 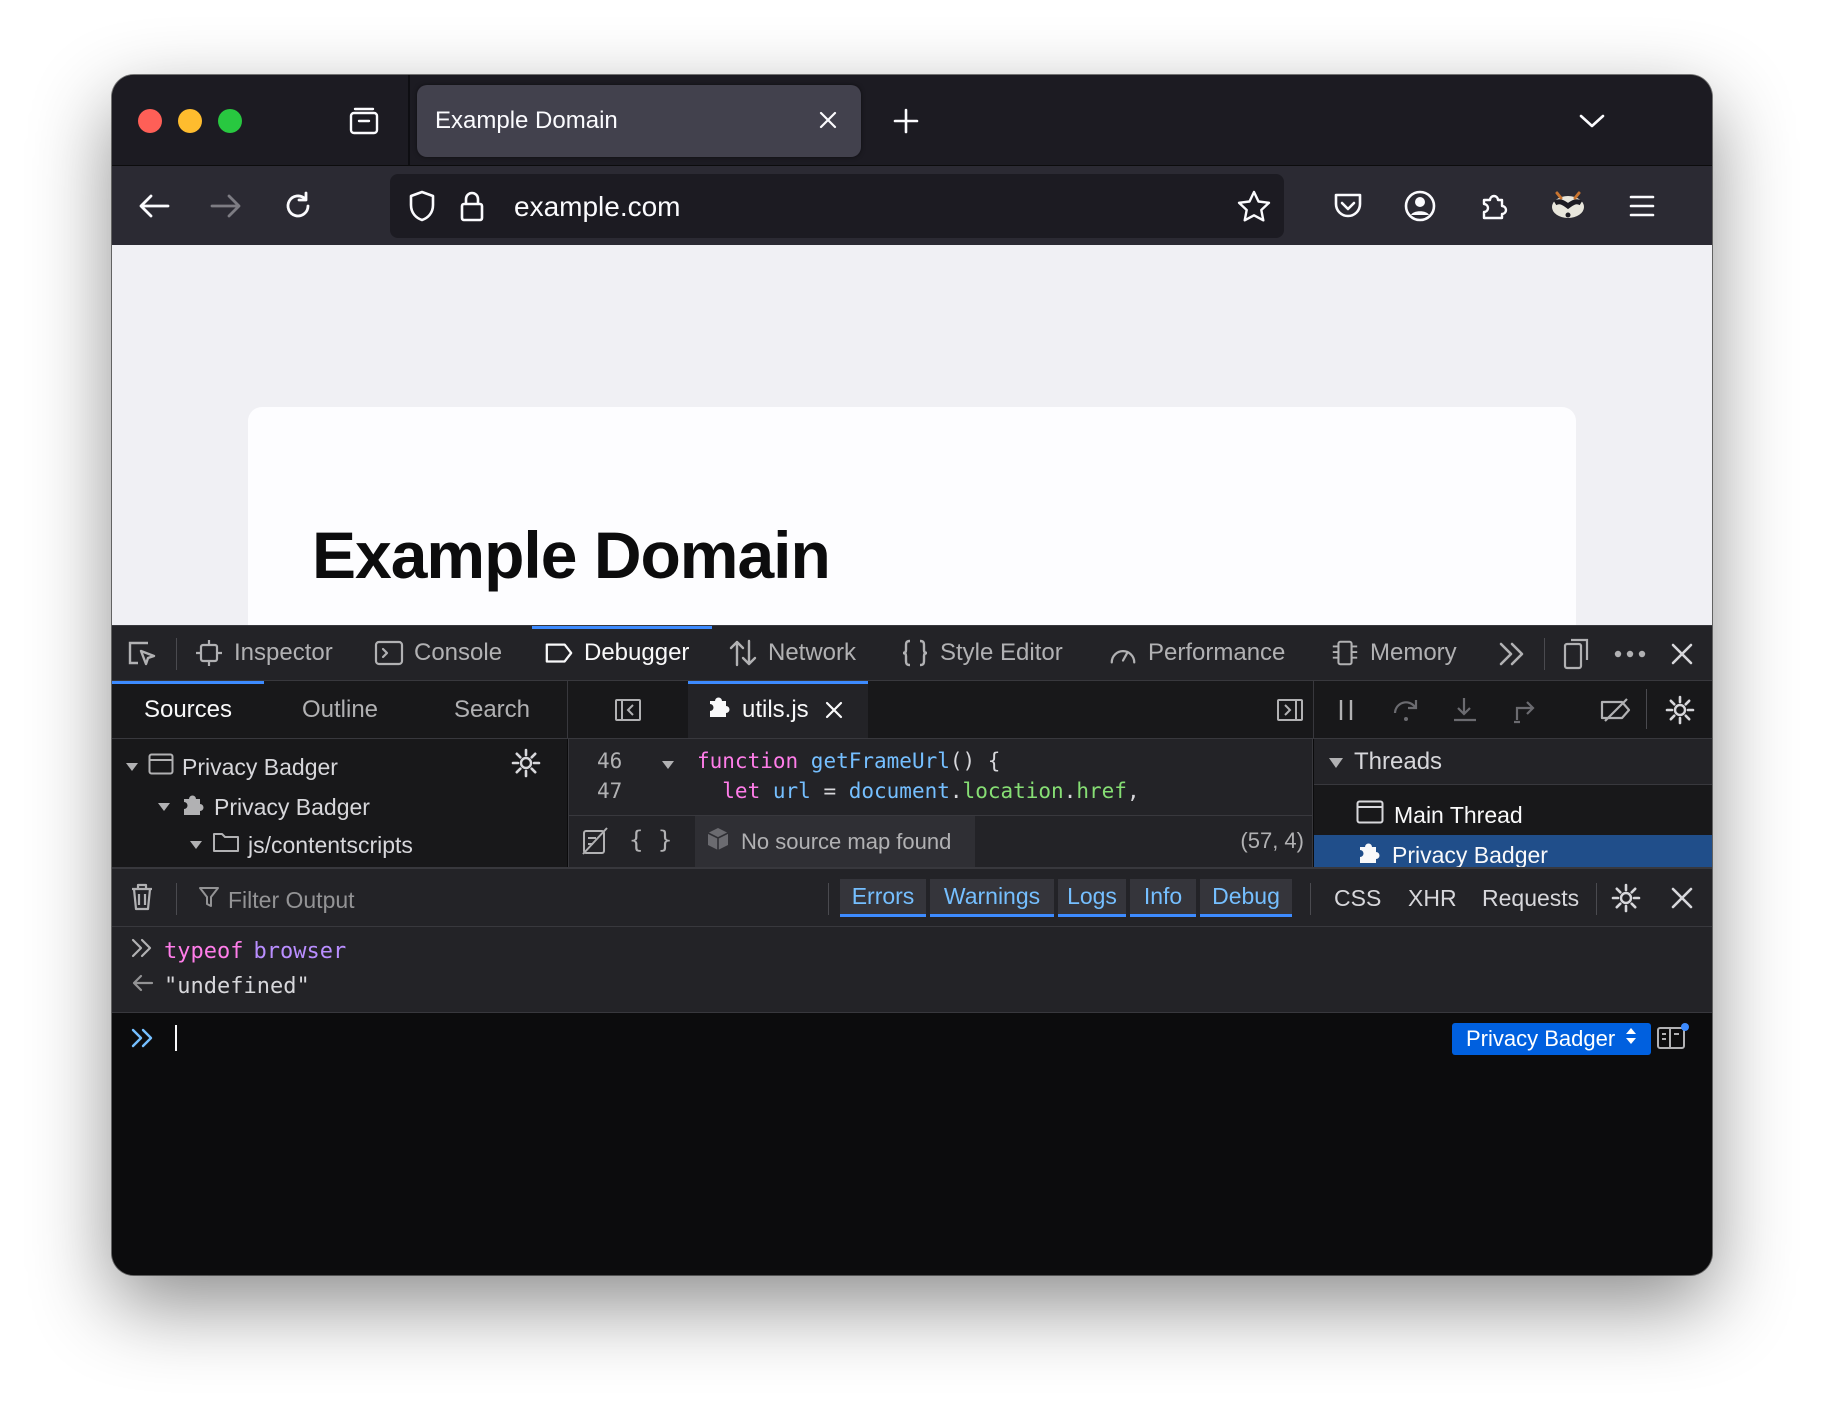 I want to click on evaluation-context-selector: Privacy Badger, so click(x=1552, y=1039).